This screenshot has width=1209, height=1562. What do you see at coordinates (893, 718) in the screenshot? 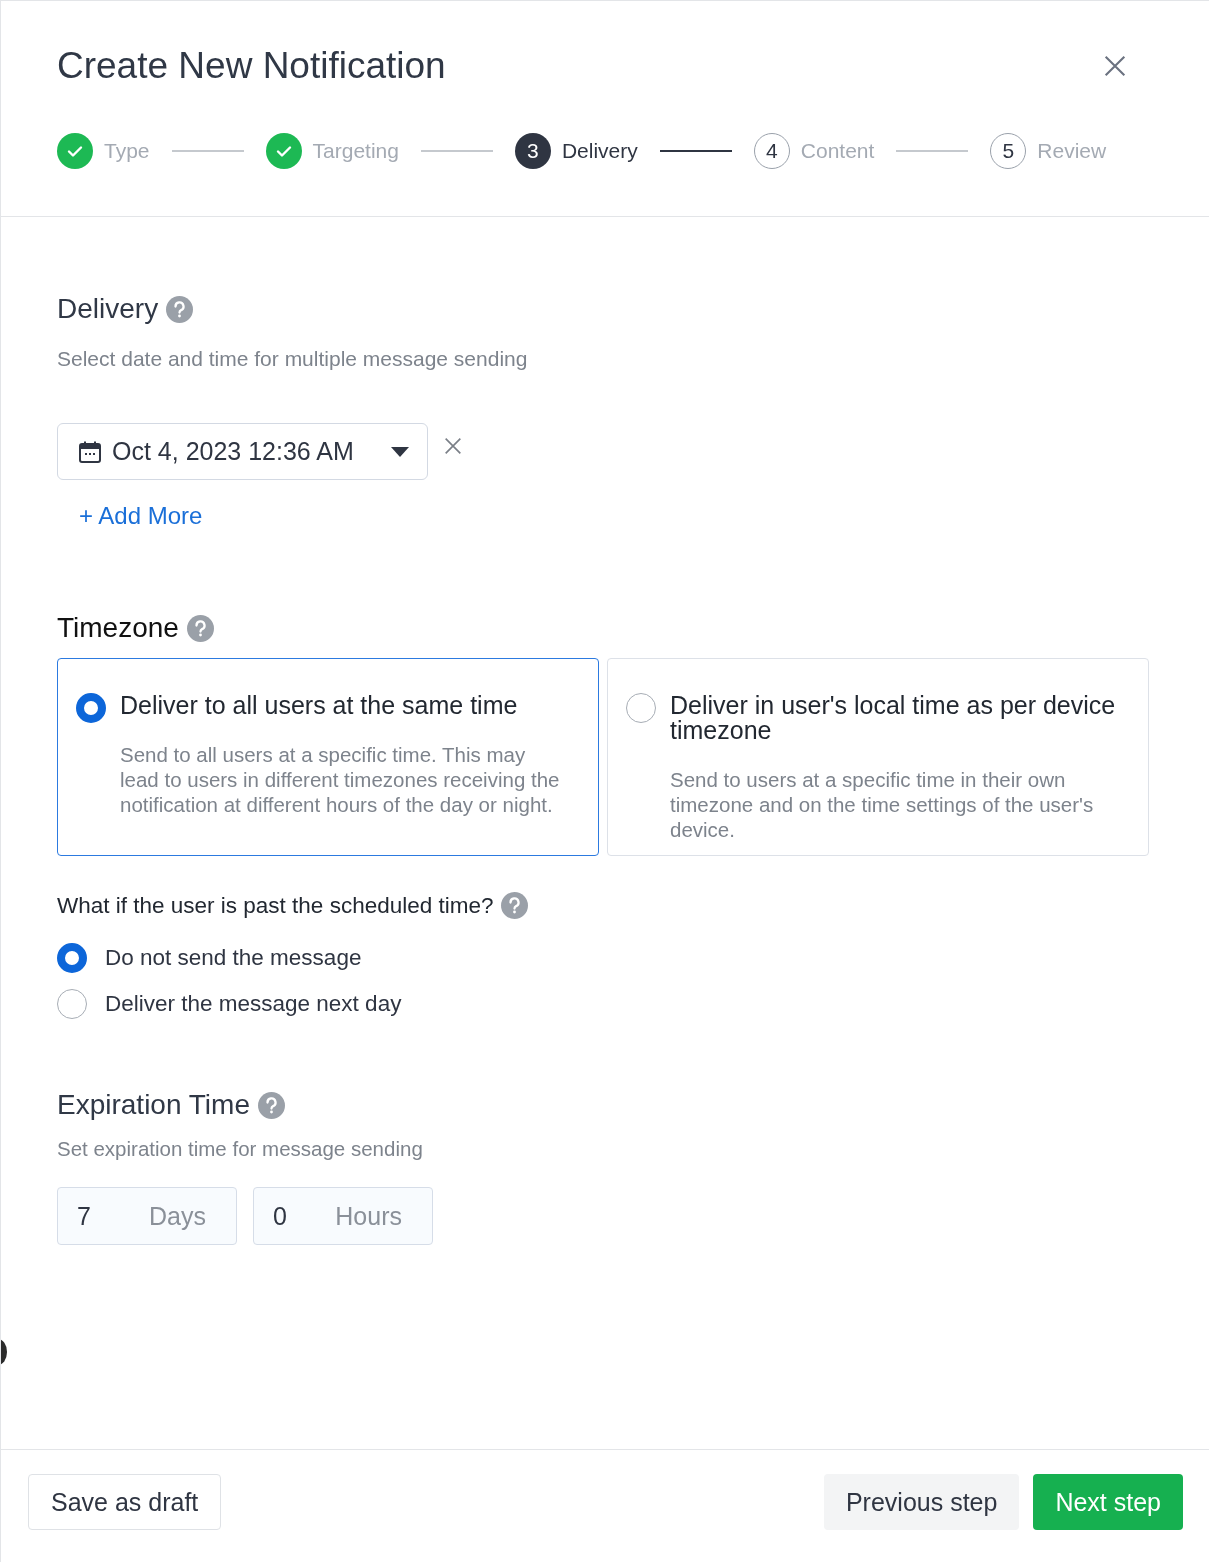
I see `option-title: Deliver in user's local time as per device timezone` at bounding box center [893, 718].